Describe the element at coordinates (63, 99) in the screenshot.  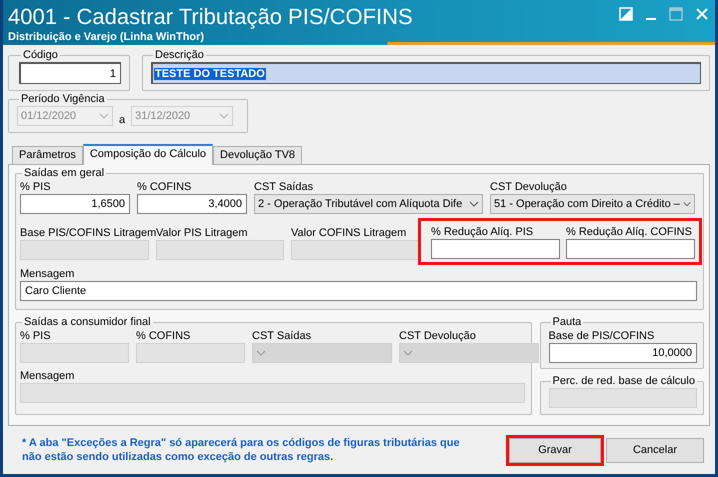
I see `group-title: Período Vigência` at that location.